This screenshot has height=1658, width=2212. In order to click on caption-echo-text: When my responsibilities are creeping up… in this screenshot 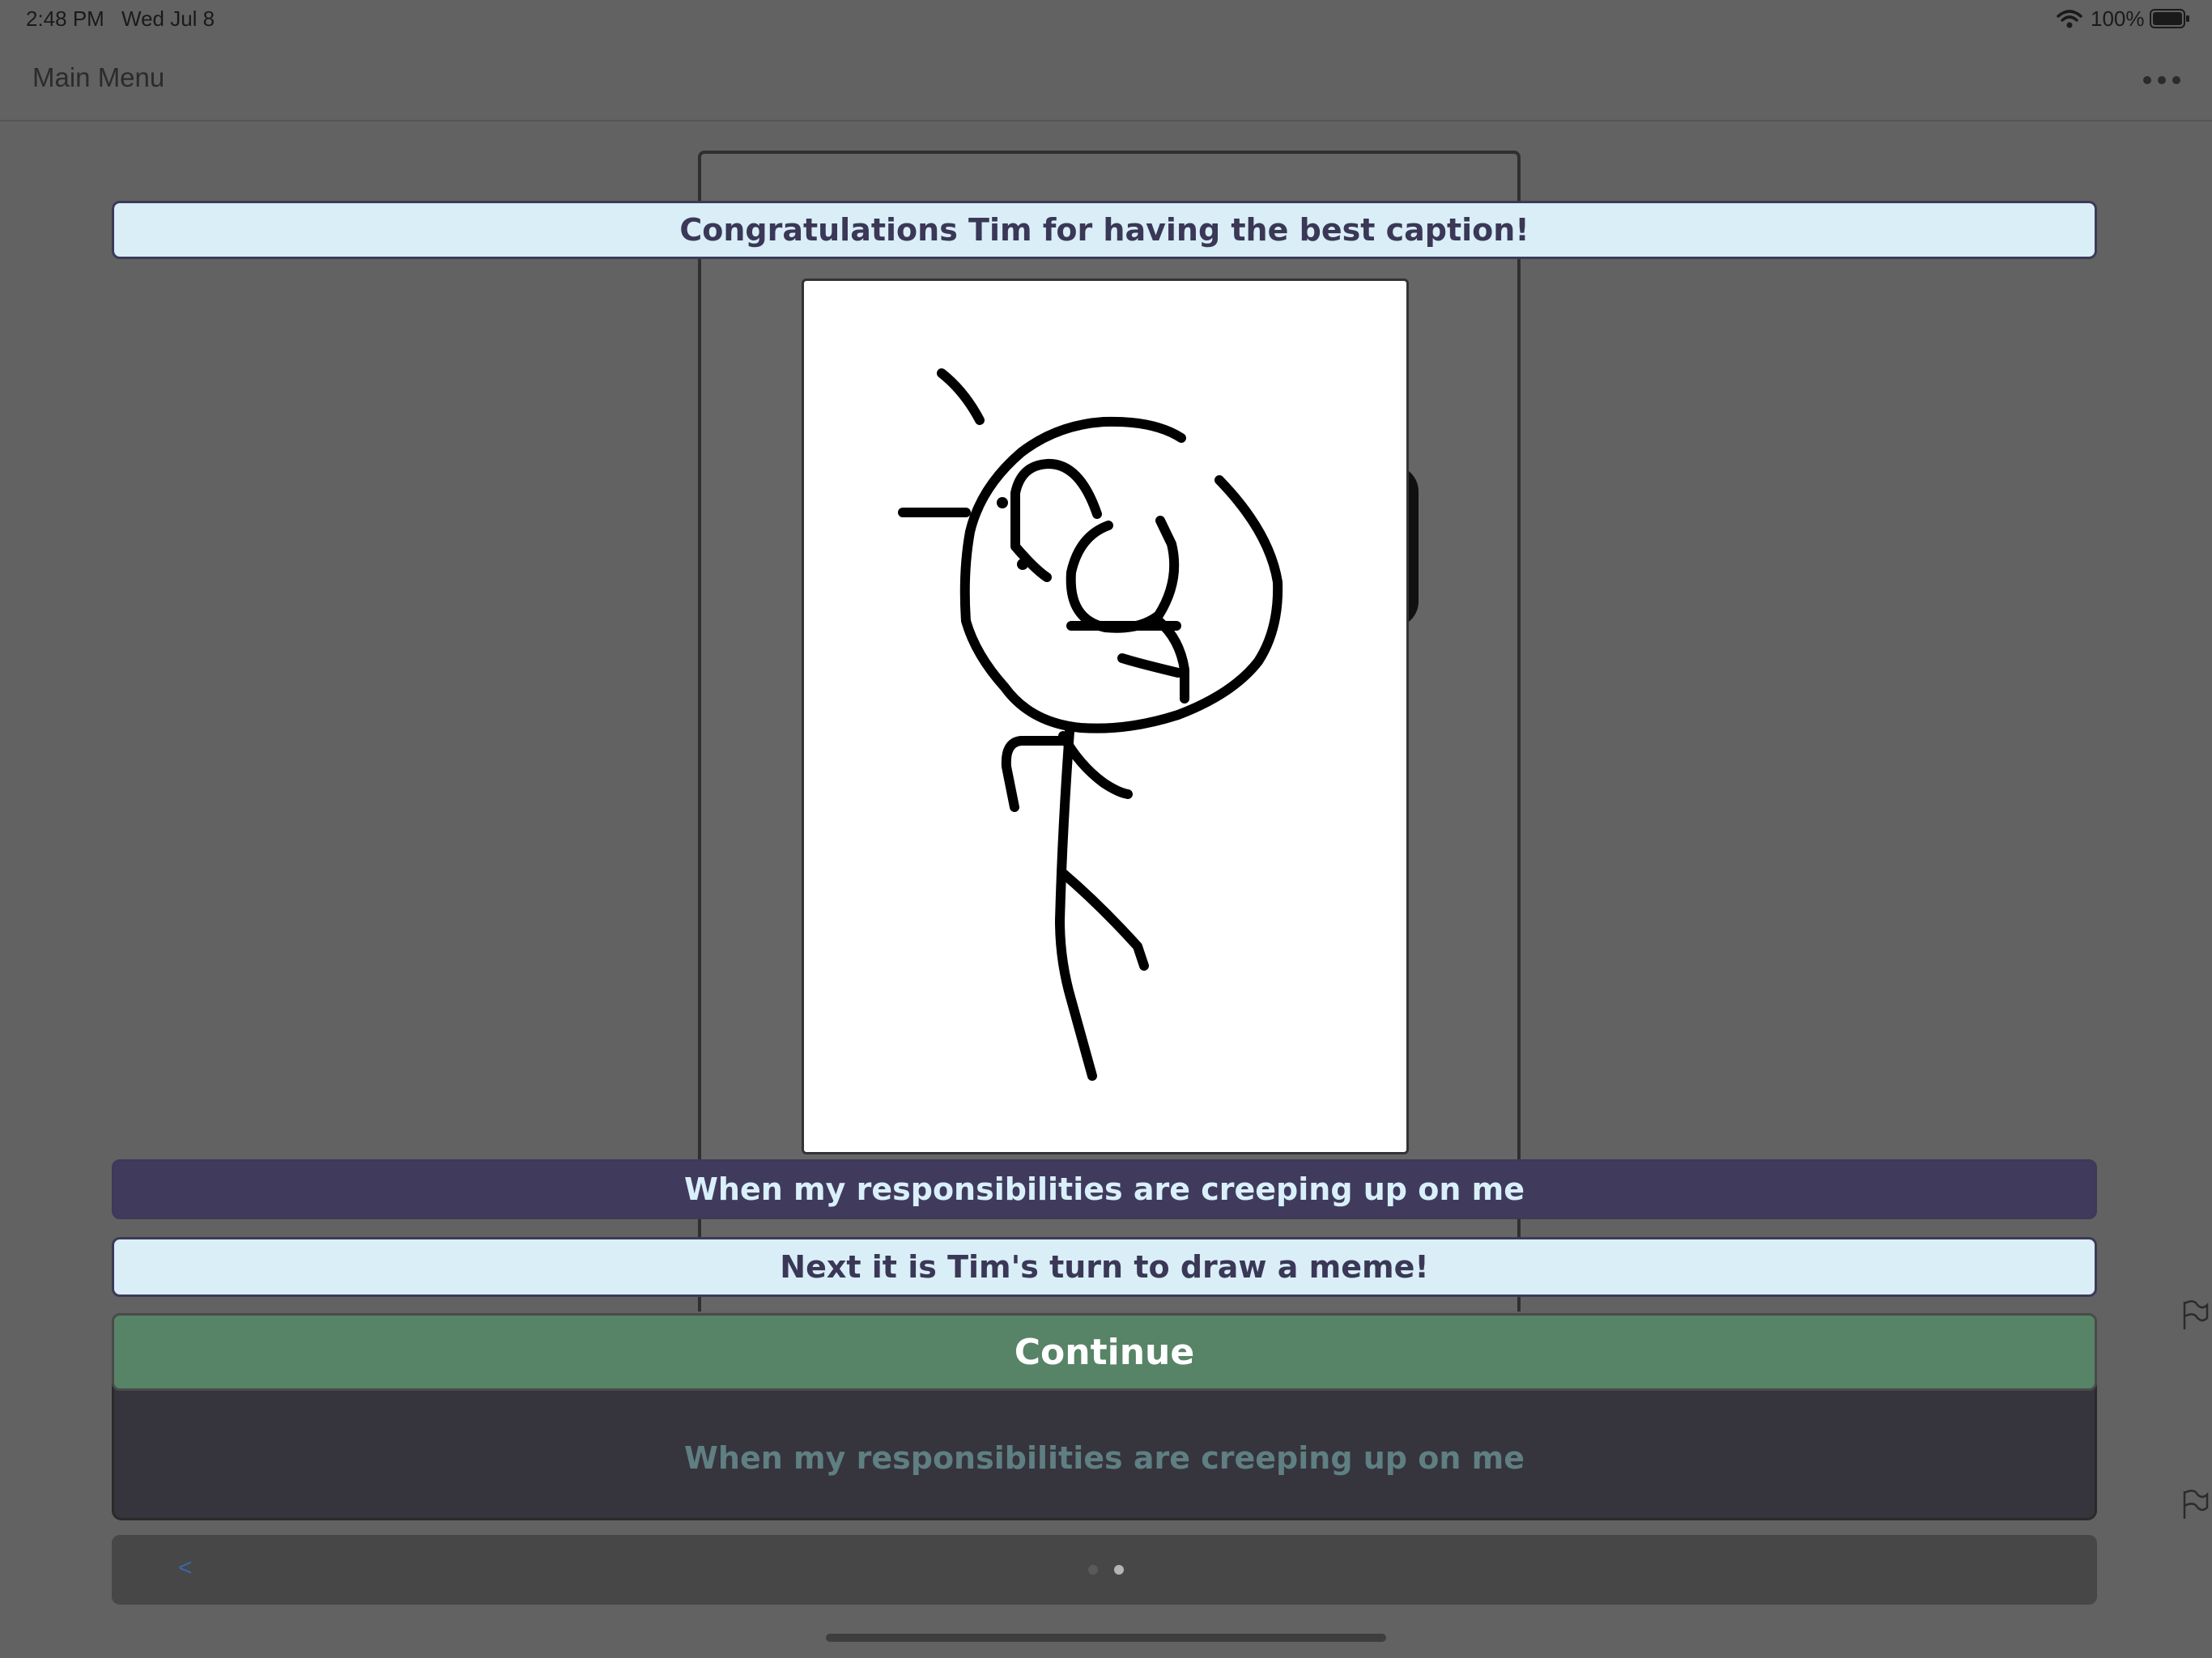, I will do `click(1104, 1458)`.